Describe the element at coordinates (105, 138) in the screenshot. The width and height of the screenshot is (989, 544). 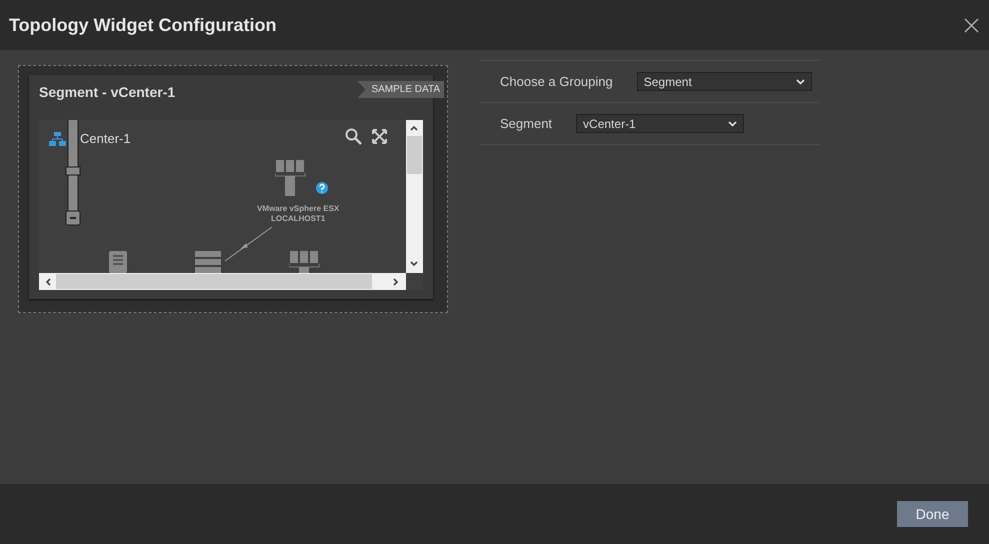
I see `root-label: Center-1` at that location.